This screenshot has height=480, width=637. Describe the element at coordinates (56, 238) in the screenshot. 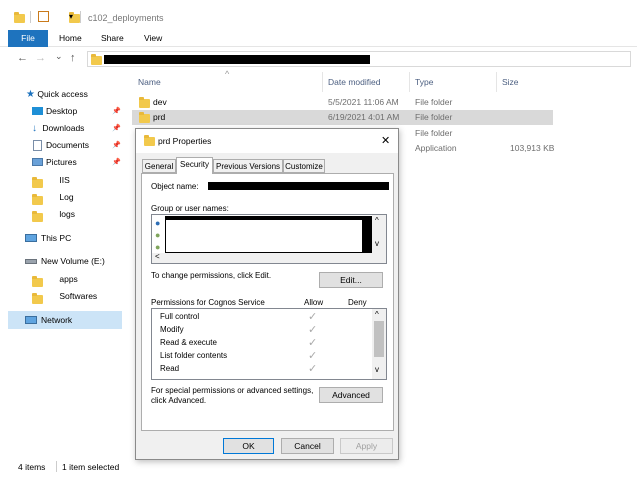

I see `sidebar-item-label: This PC` at that location.